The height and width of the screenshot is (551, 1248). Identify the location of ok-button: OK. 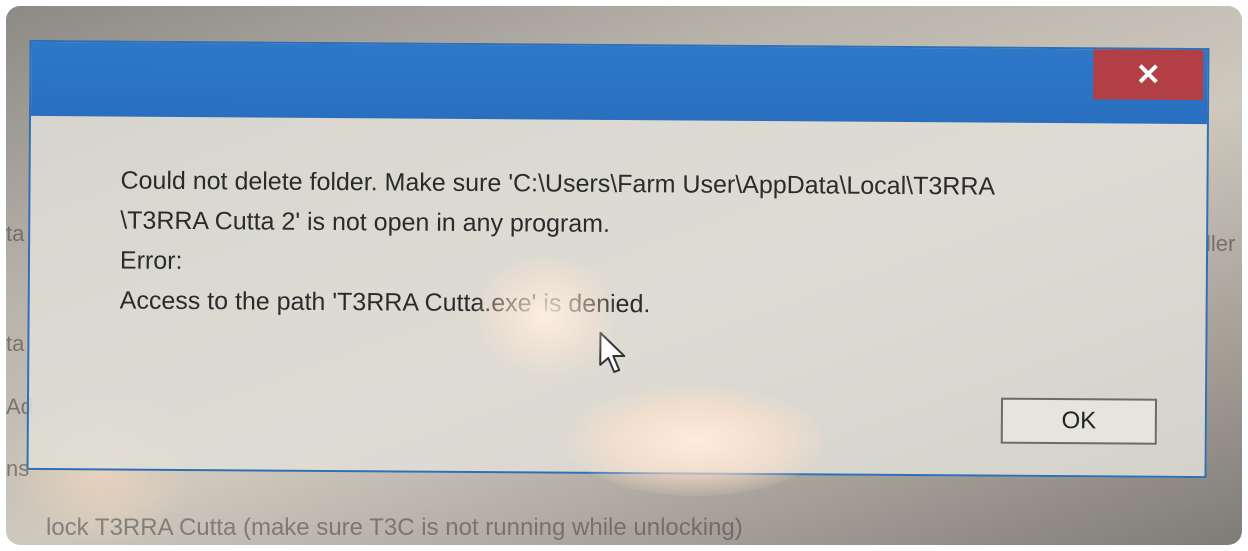
(1079, 421).